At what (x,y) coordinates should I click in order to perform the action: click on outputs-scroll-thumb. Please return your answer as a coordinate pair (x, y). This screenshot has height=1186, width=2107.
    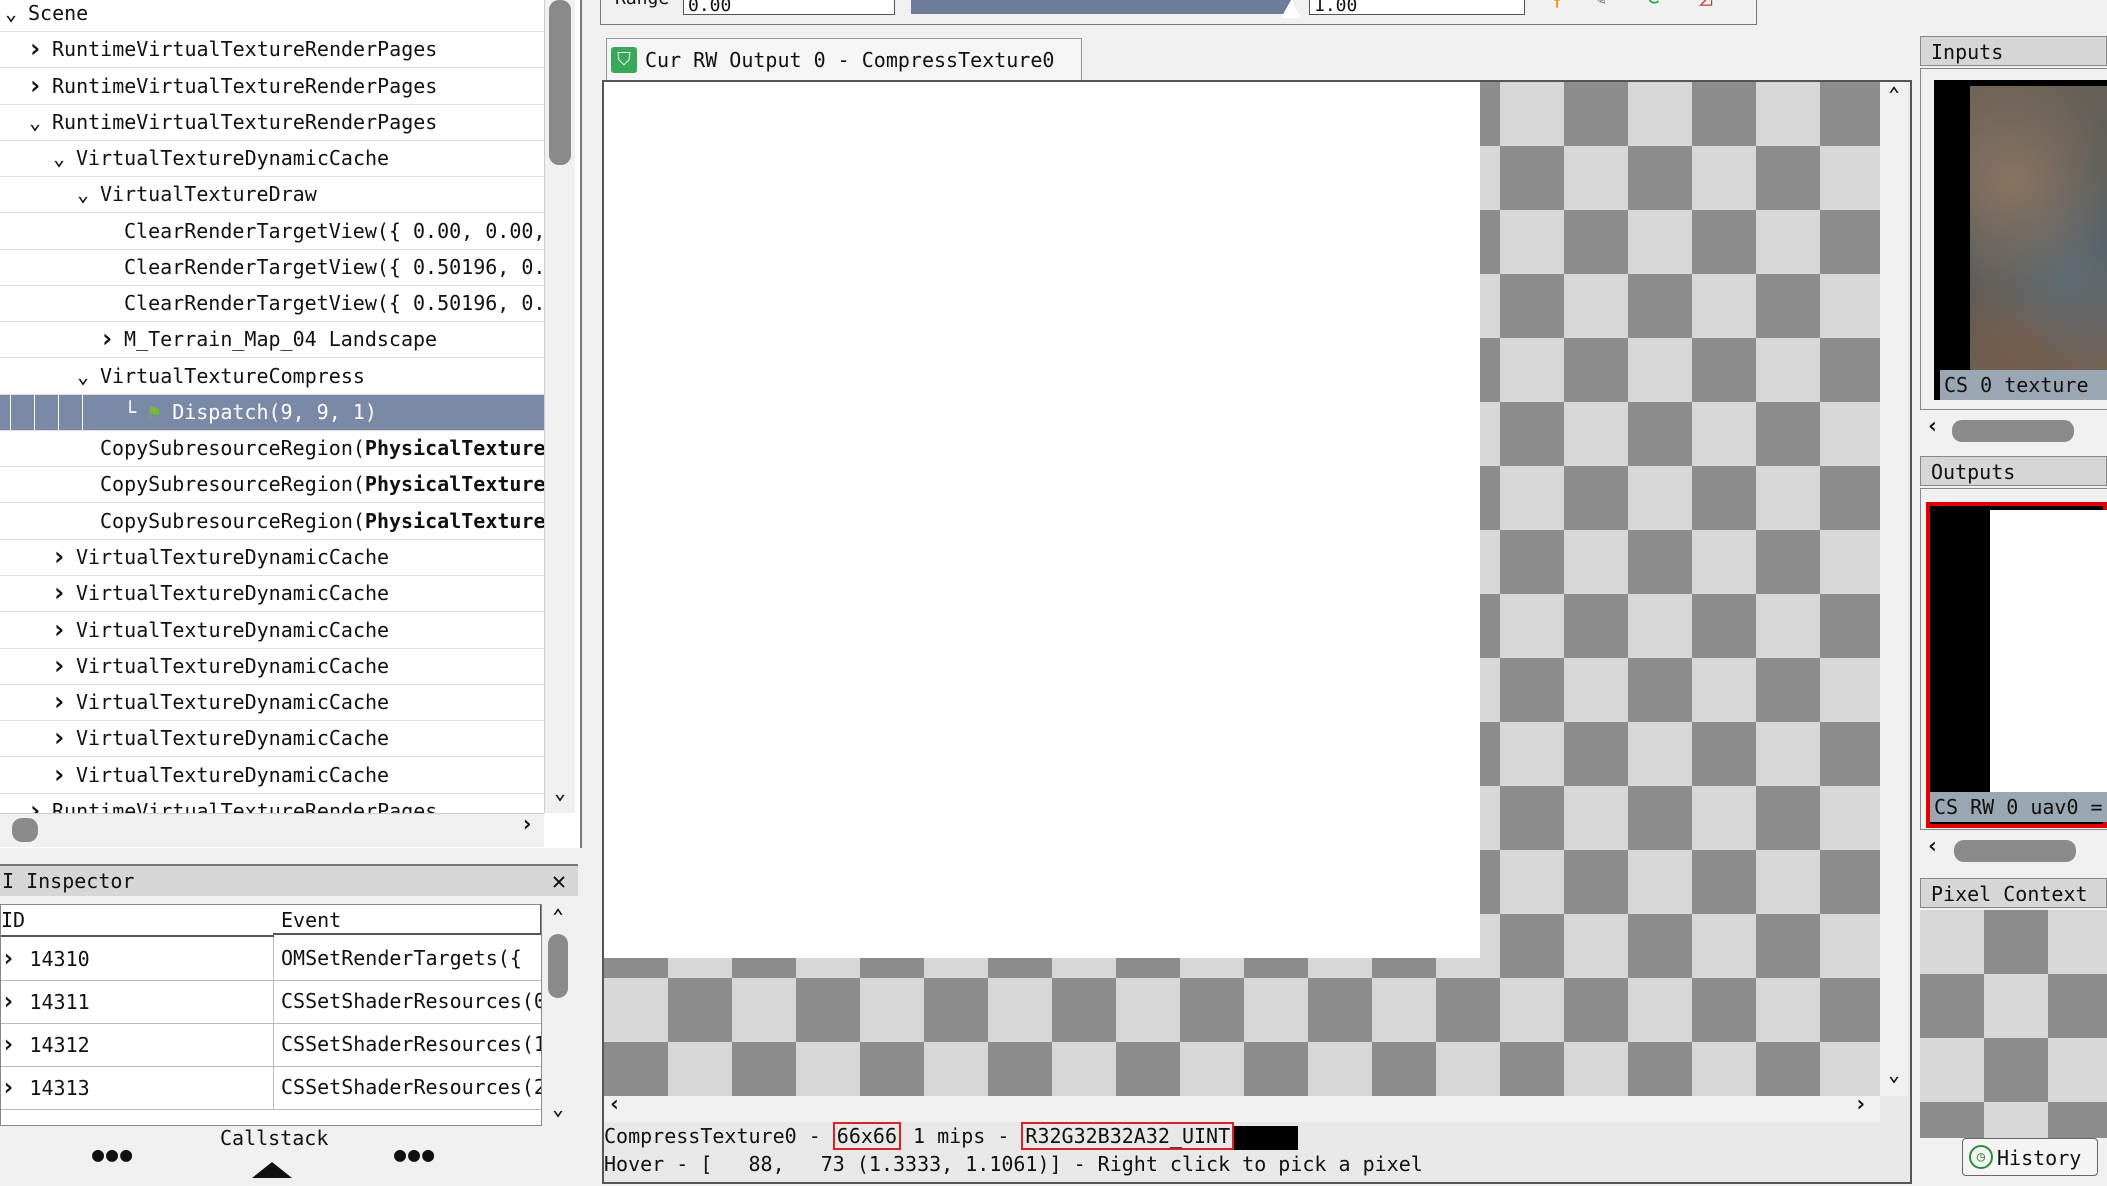
    Looking at the image, I should click on (2015, 851).